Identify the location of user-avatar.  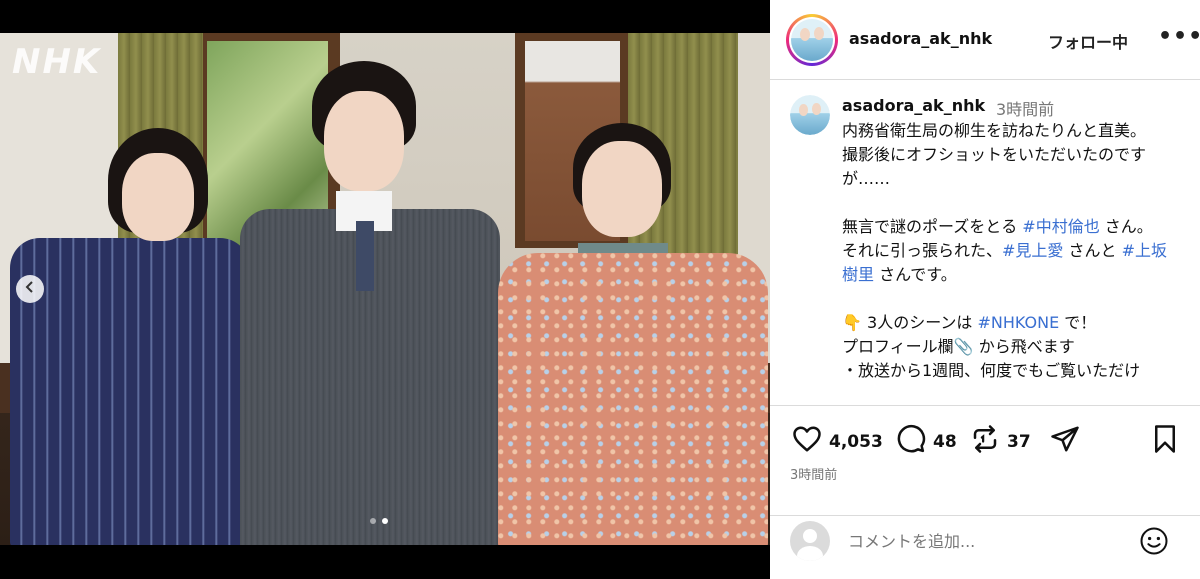
(810, 541).